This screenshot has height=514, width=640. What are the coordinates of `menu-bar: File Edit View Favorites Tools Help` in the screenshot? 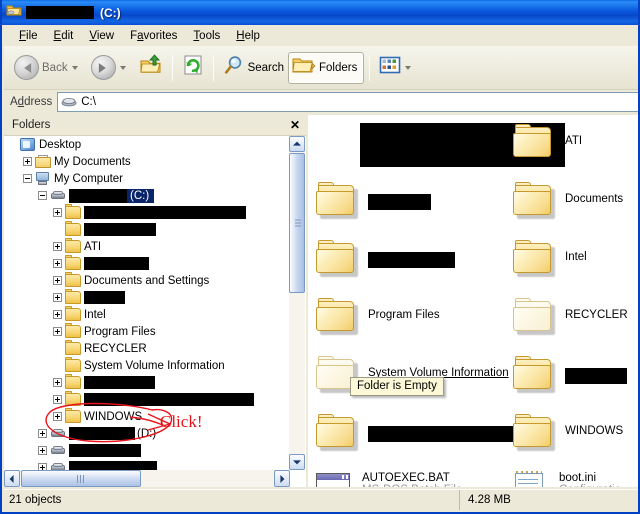 It's located at (321, 35).